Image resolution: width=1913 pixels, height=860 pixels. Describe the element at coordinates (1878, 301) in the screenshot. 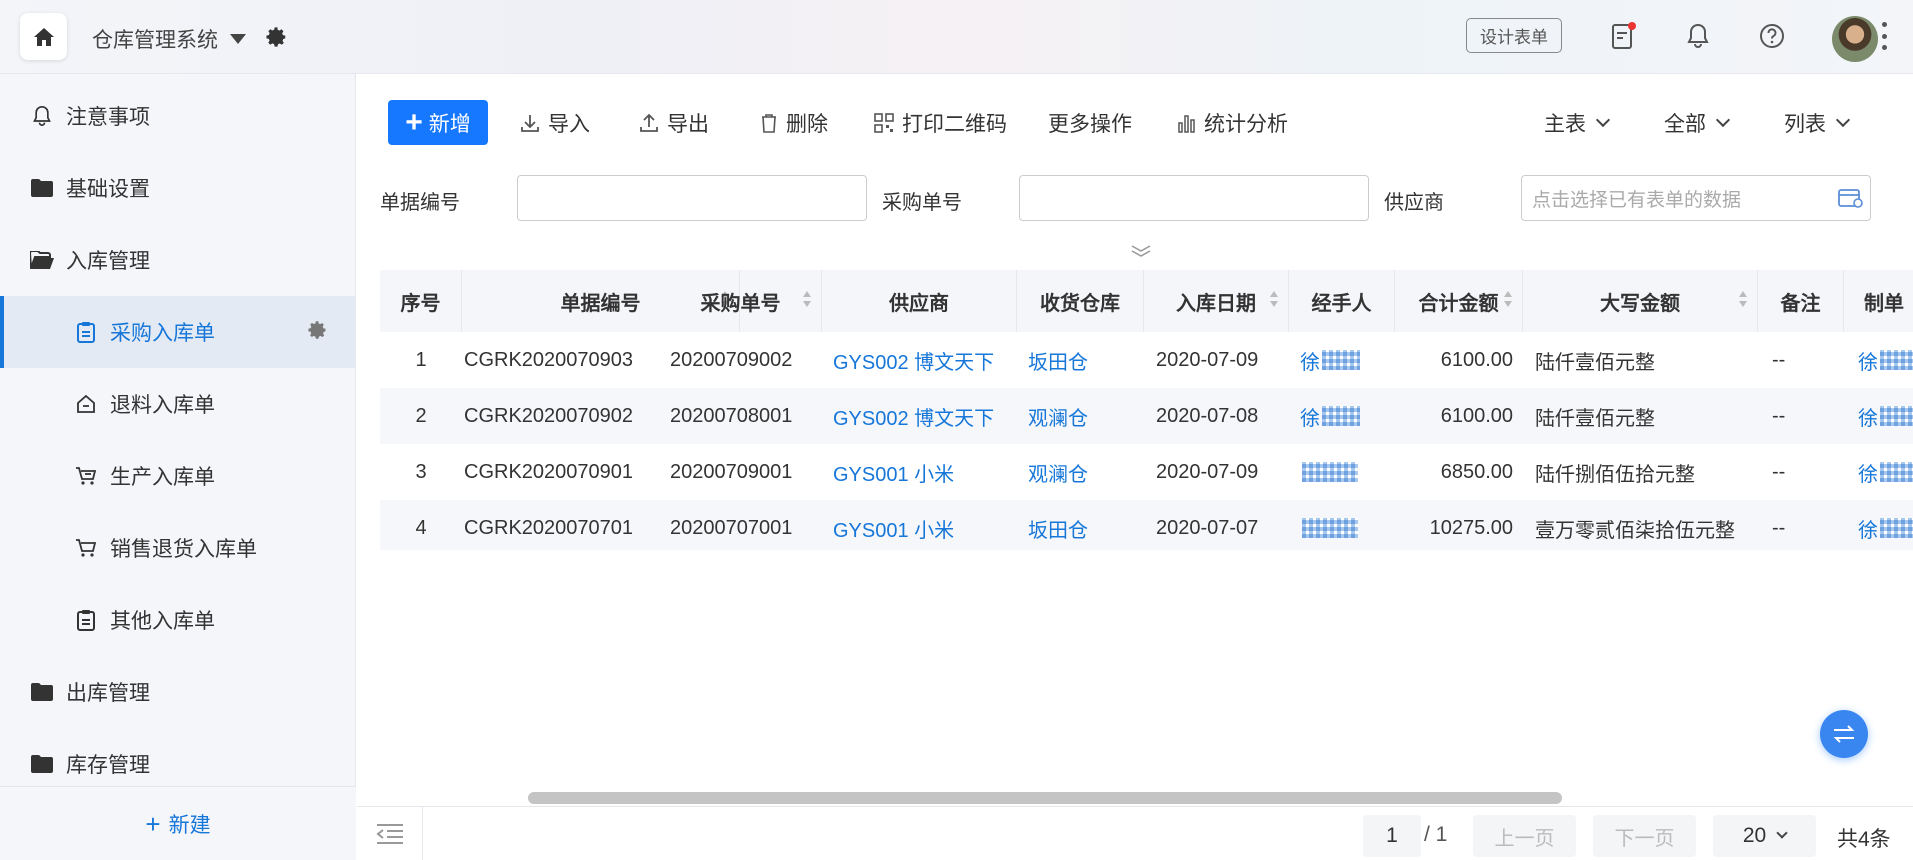

I see `column-header: 制单` at that location.